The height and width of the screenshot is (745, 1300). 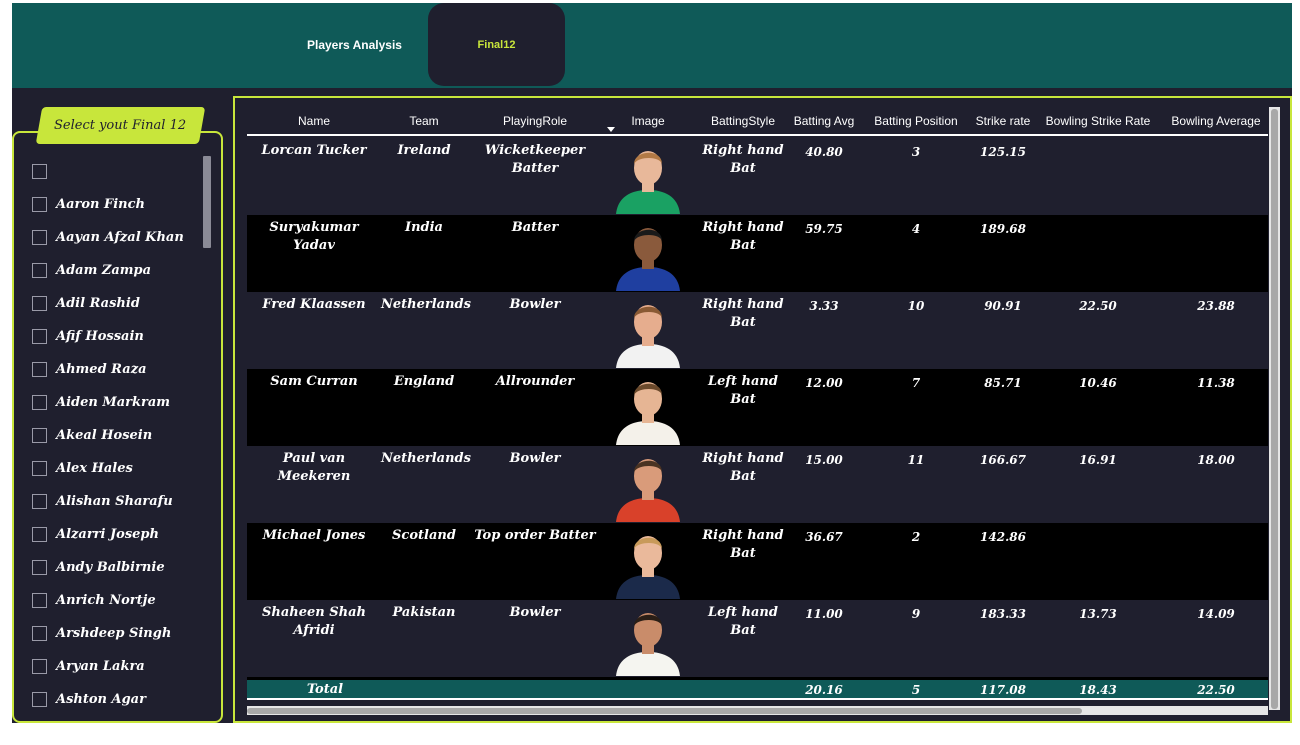 I want to click on slicer-item: Anrich Nortje, so click(x=94, y=600).